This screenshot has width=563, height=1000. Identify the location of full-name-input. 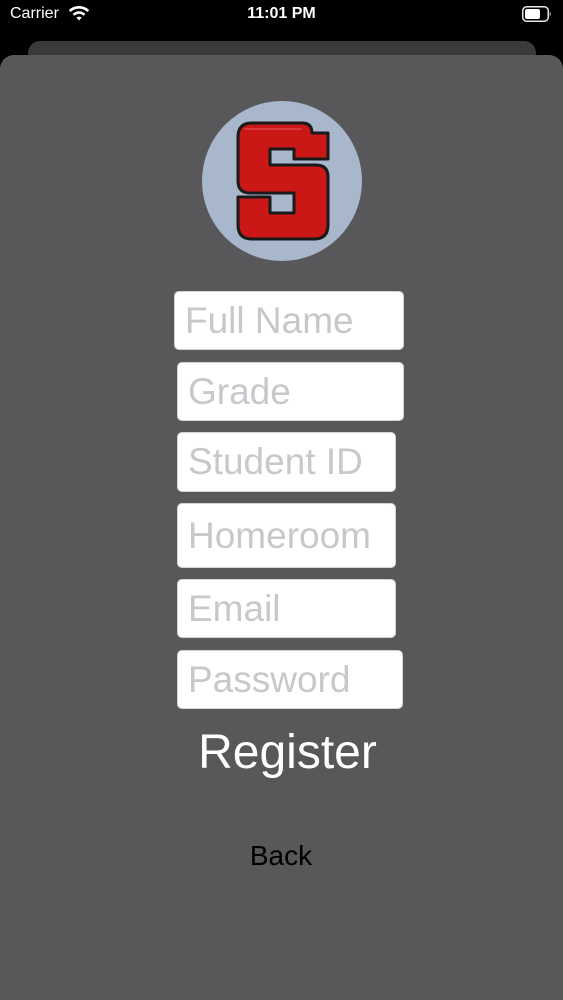
(289, 320).